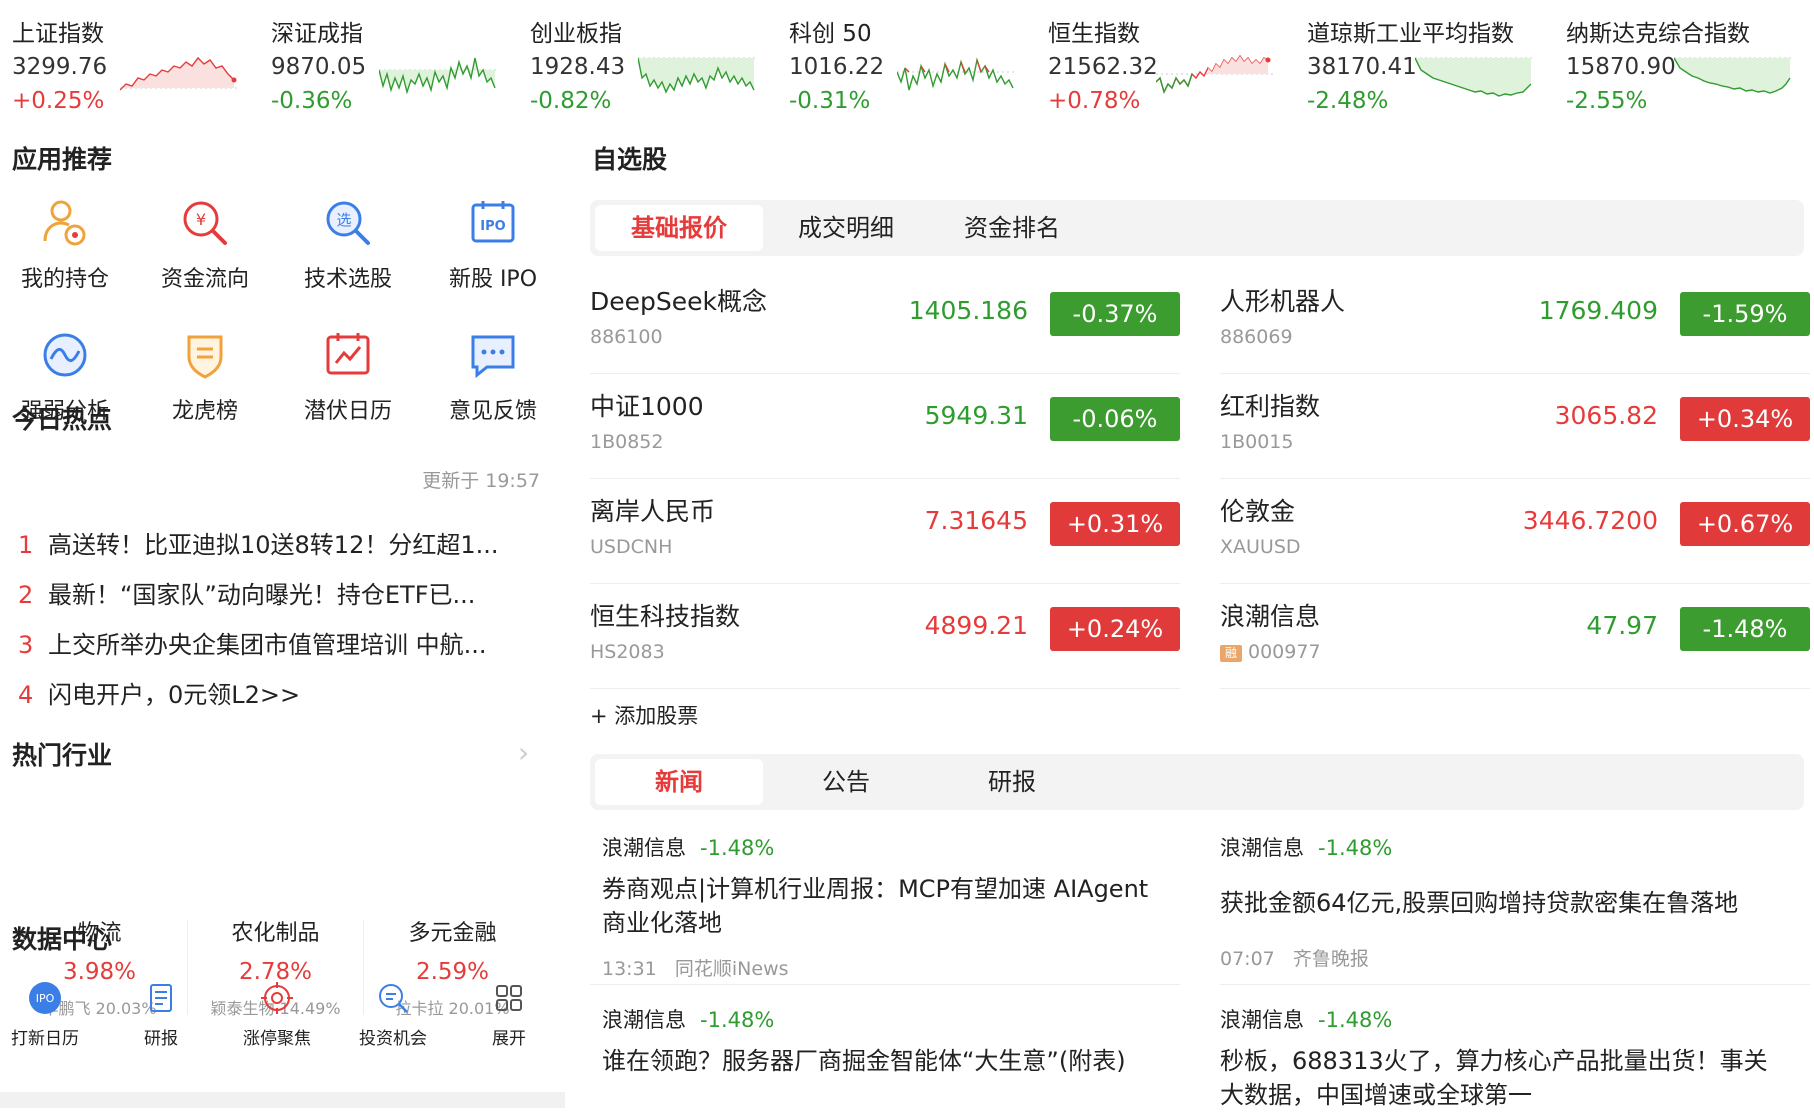 Image resolution: width=1814 pixels, height=1118 pixels. I want to click on money-flow-icon: ¥, so click(205, 223).